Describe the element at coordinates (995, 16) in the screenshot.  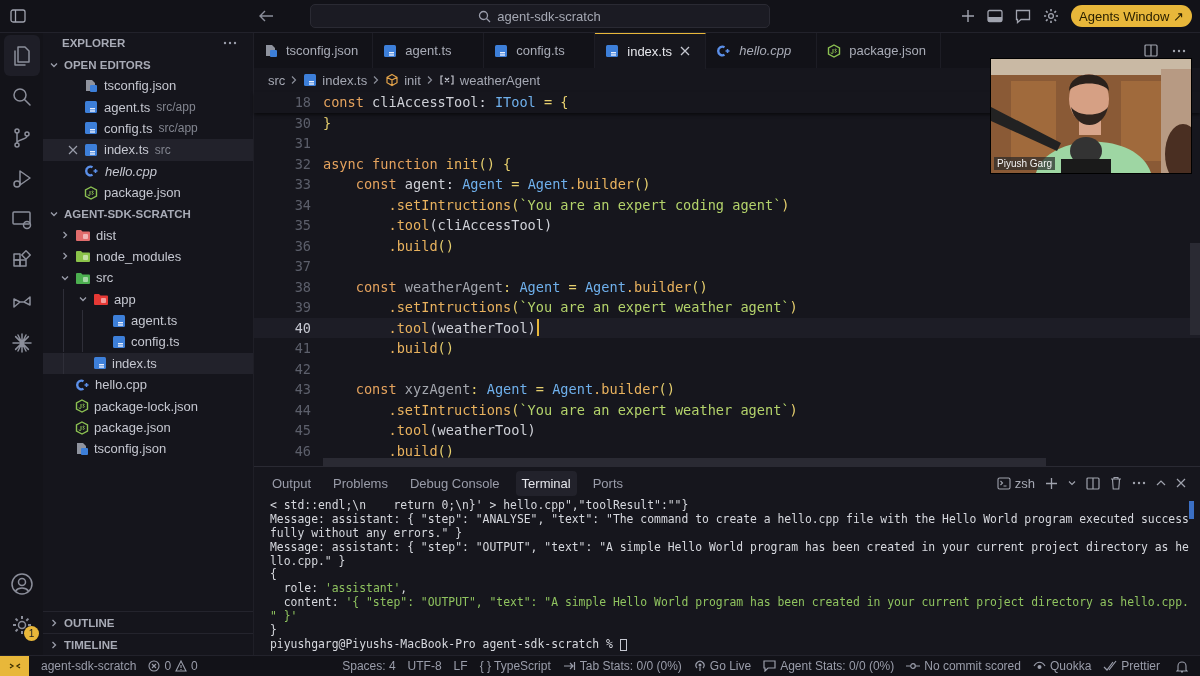
I see `panel-layout-icon` at that location.